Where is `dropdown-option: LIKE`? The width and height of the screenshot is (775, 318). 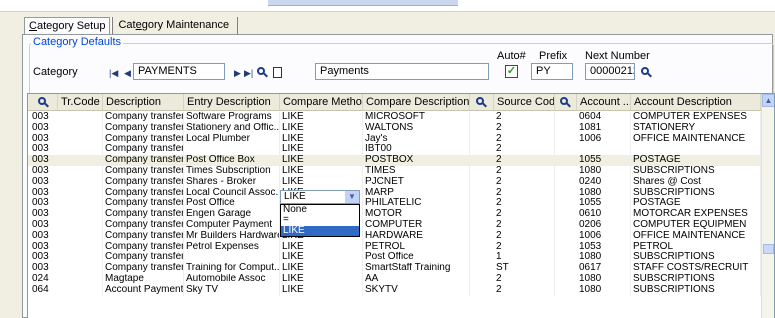 dropdown-option: LIKE is located at coordinates (320, 230).